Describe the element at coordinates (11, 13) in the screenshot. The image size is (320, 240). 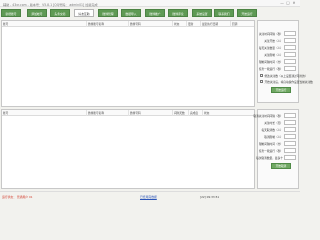
I see `tab-add-account: 新增账号` at that location.